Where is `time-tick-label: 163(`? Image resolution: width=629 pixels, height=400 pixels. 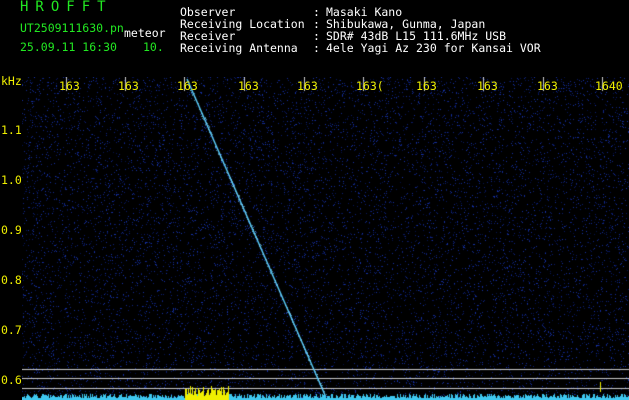
time-tick-label: 163( is located at coordinates (370, 86).